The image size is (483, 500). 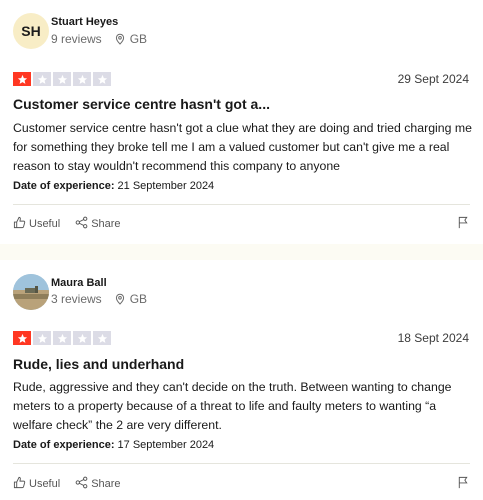 What do you see at coordinates (166, 445) in the screenshot?
I see `experience-date: 17 September 2024` at bounding box center [166, 445].